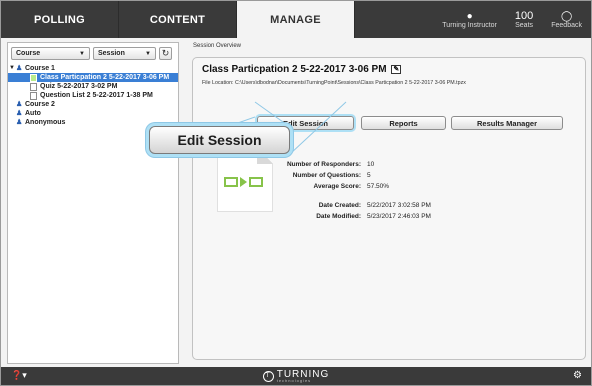  I want to click on account-label: Turning Instructor, so click(469, 25).